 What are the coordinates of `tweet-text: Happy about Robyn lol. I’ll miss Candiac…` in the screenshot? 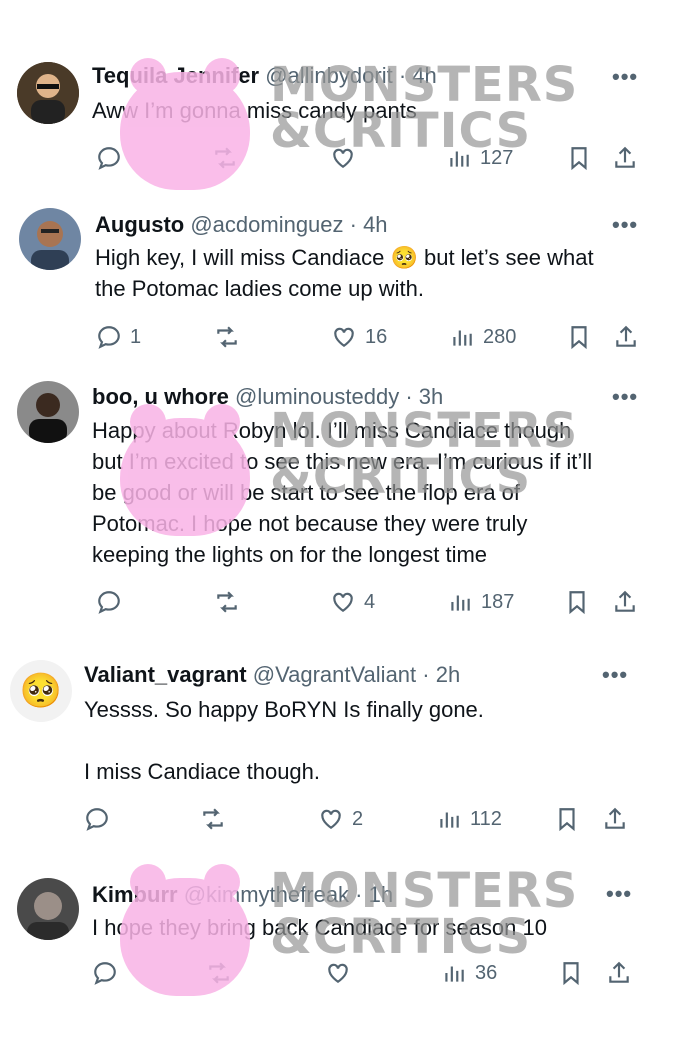 It's located at (342, 492).